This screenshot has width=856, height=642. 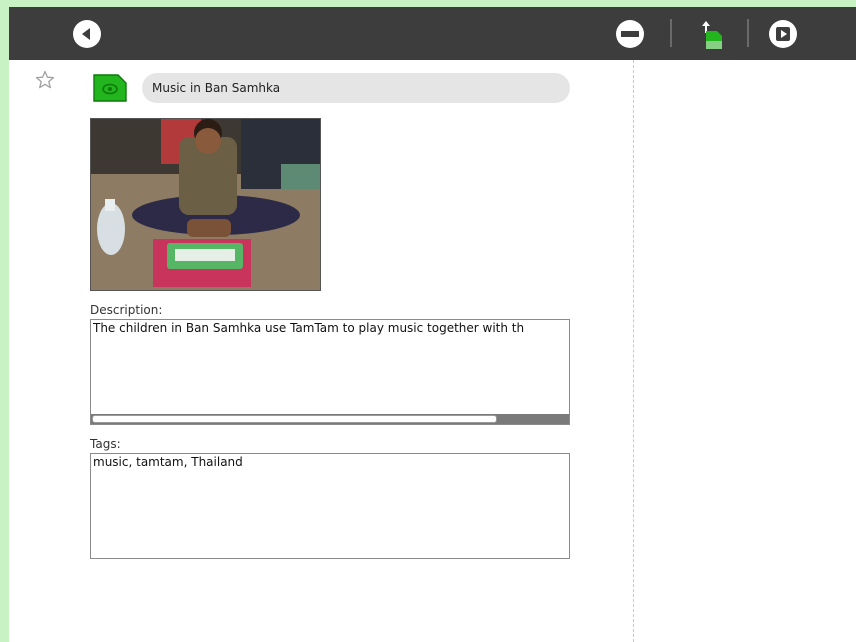 What do you see at coordinates (633, 351) in the screenshot?
I see `panel-divider` at bounding box center [633, 351].